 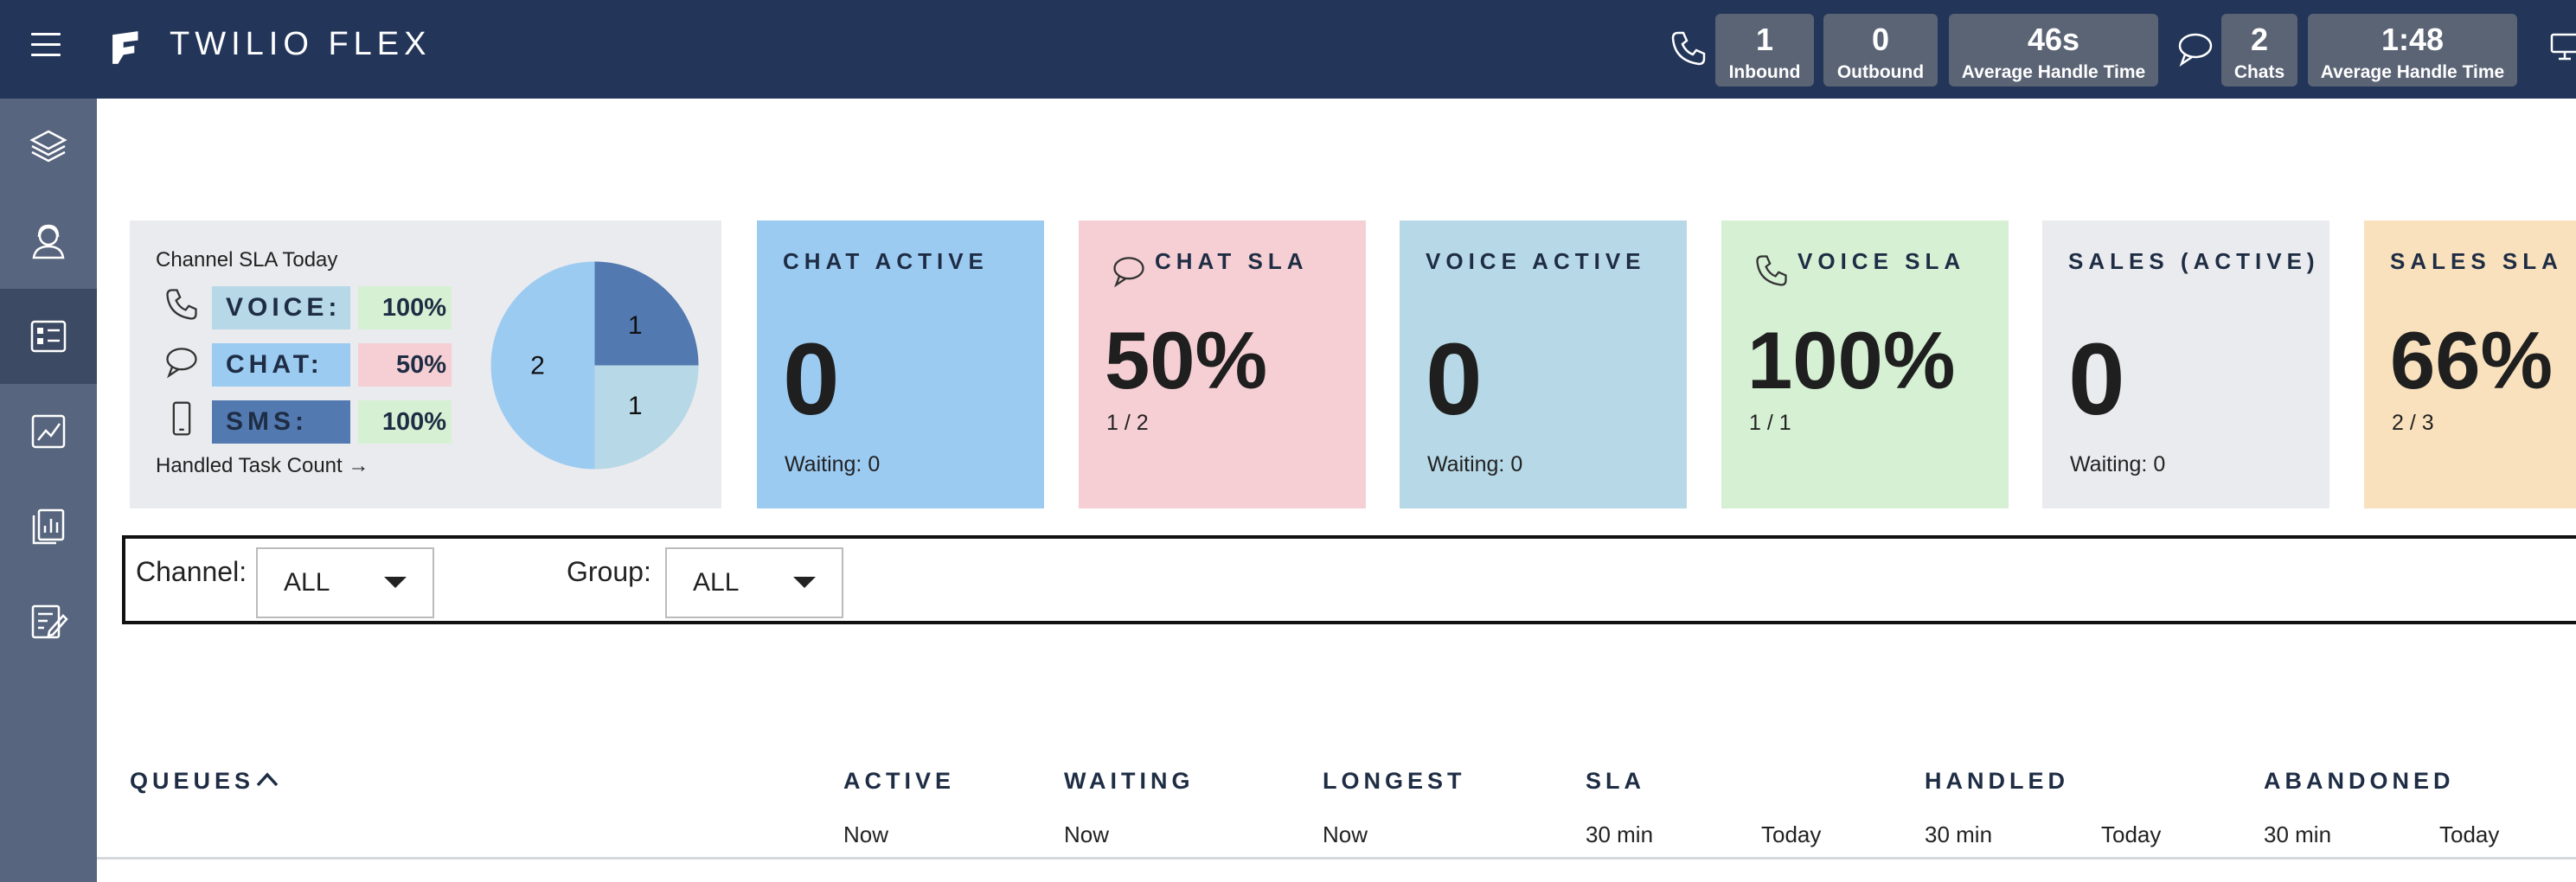 I want to click on stat-chat-aht: 1:48 Average Handle Time, so click(x=2412, y=50).